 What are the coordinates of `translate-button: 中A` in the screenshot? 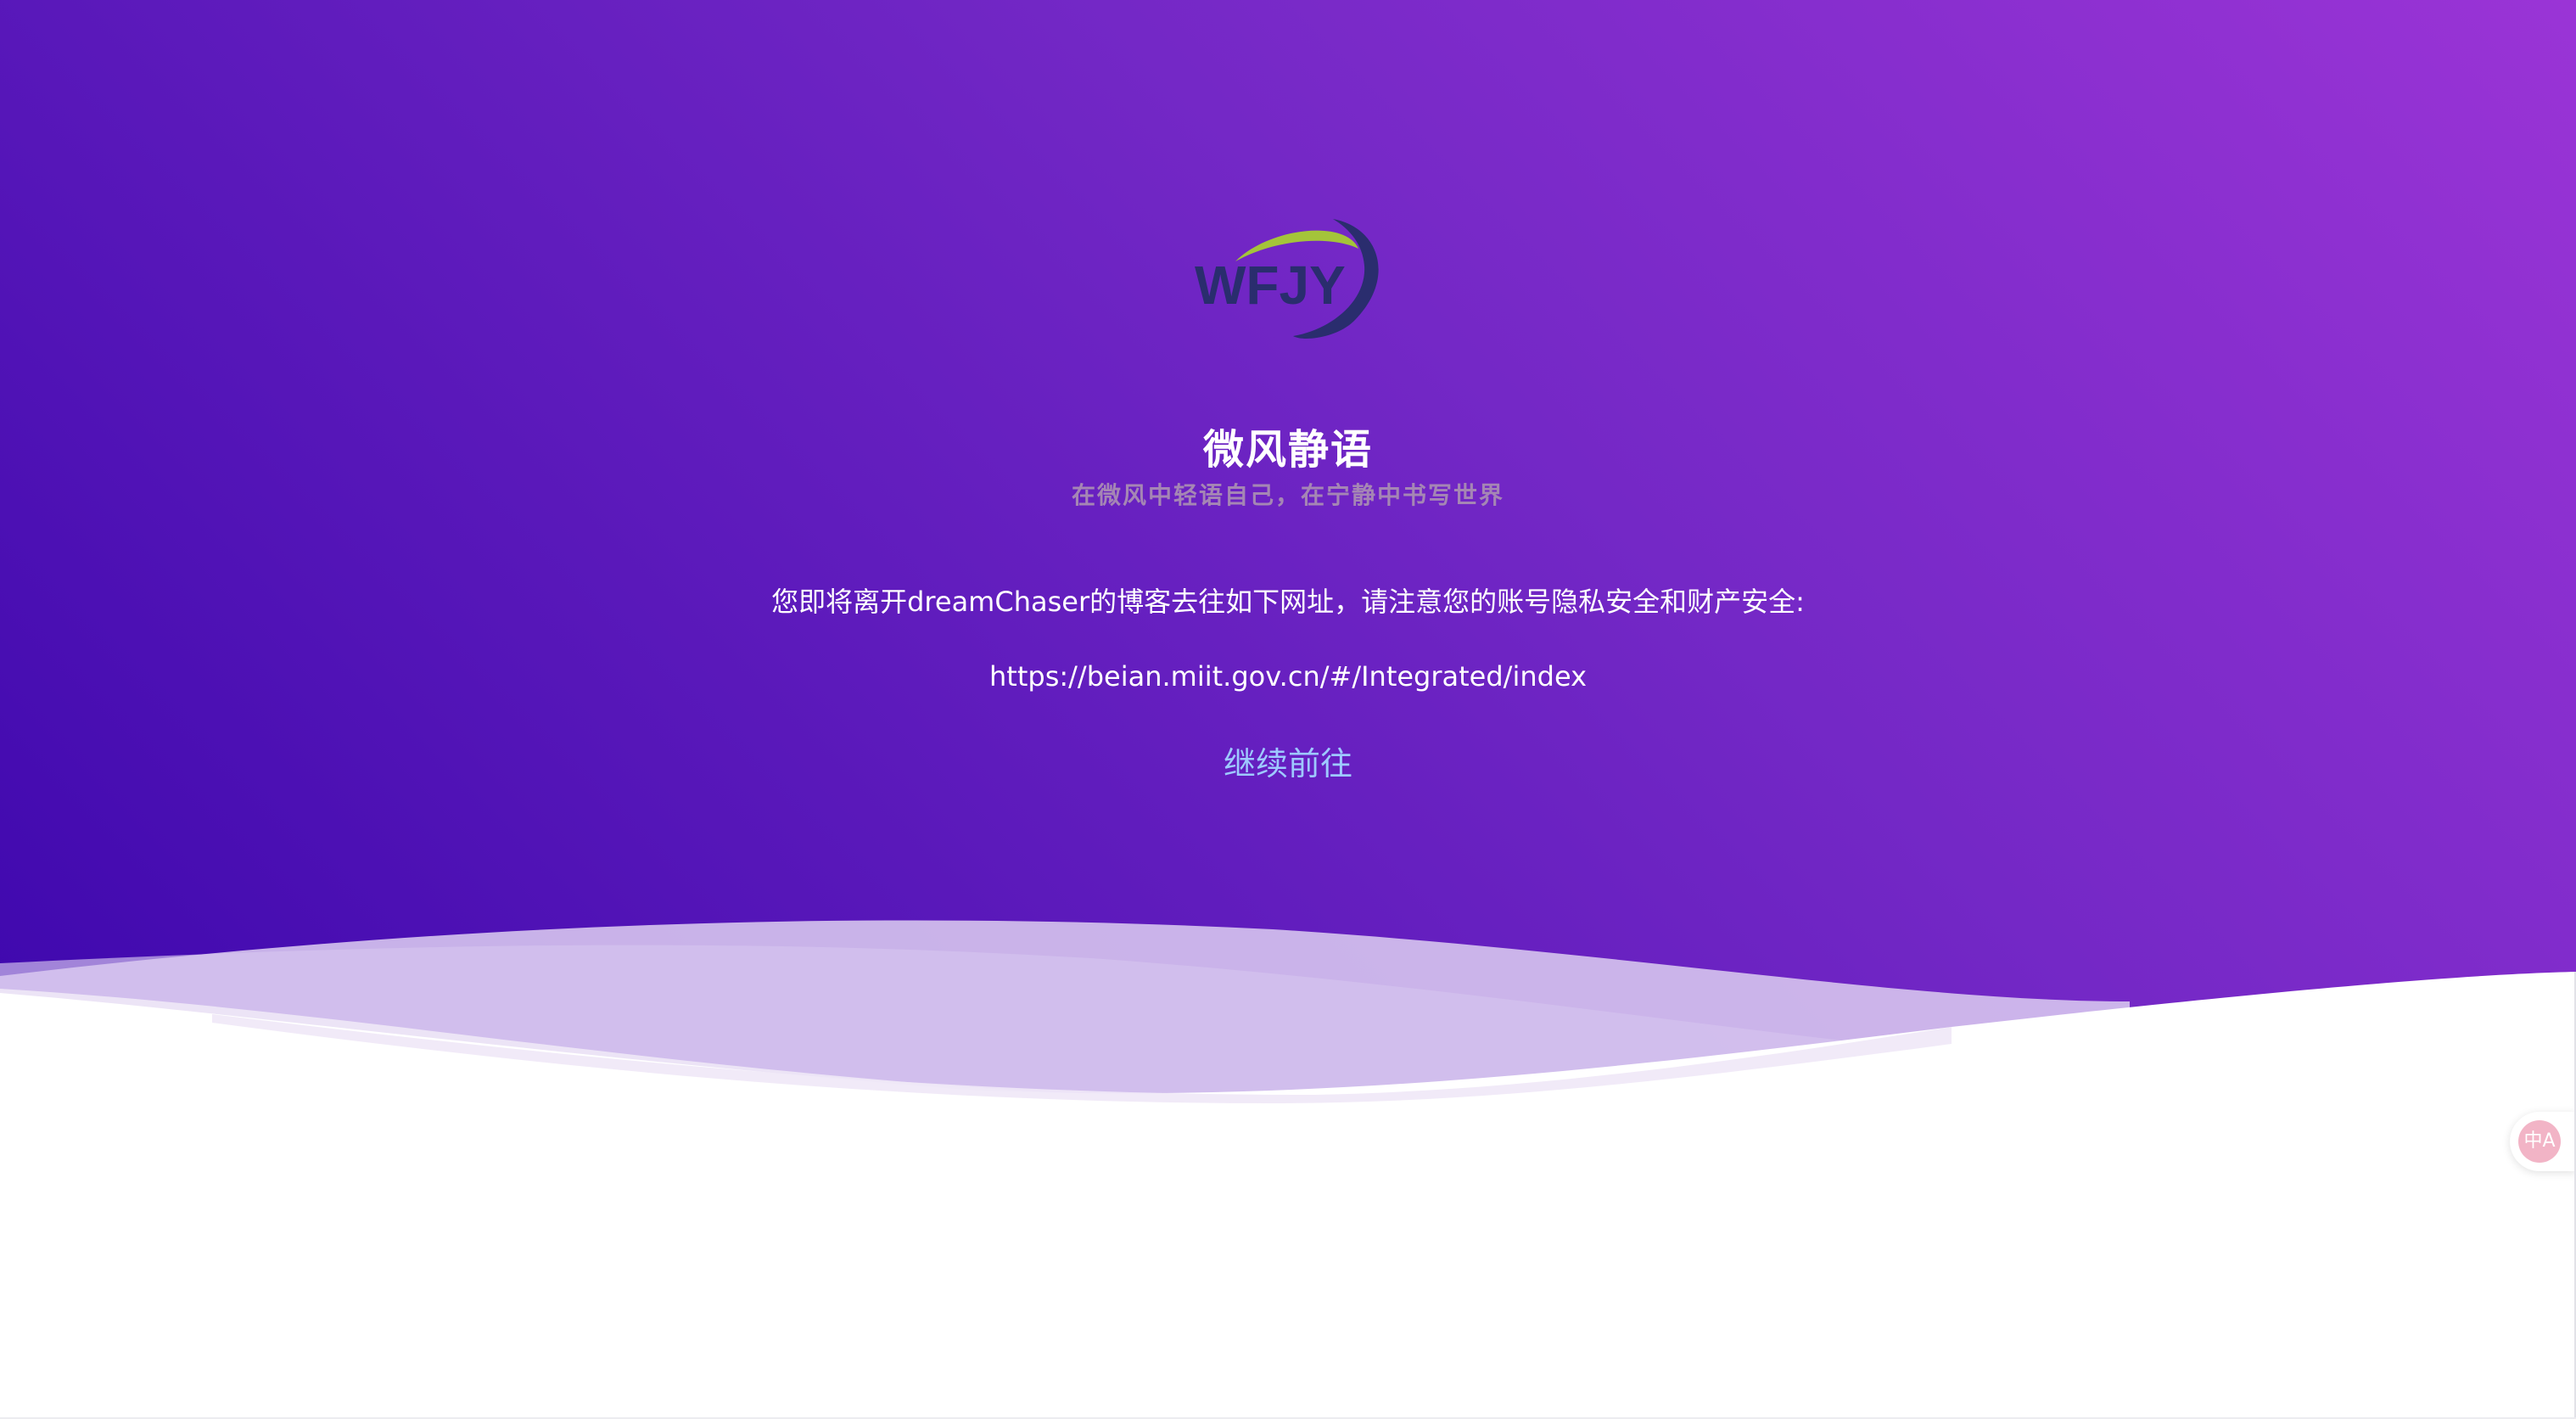 It's located at (2543, 1141).